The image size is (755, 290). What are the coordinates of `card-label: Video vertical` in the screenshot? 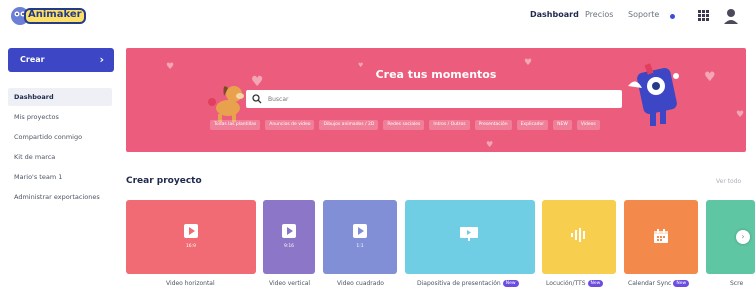 It's located at (290, 283).